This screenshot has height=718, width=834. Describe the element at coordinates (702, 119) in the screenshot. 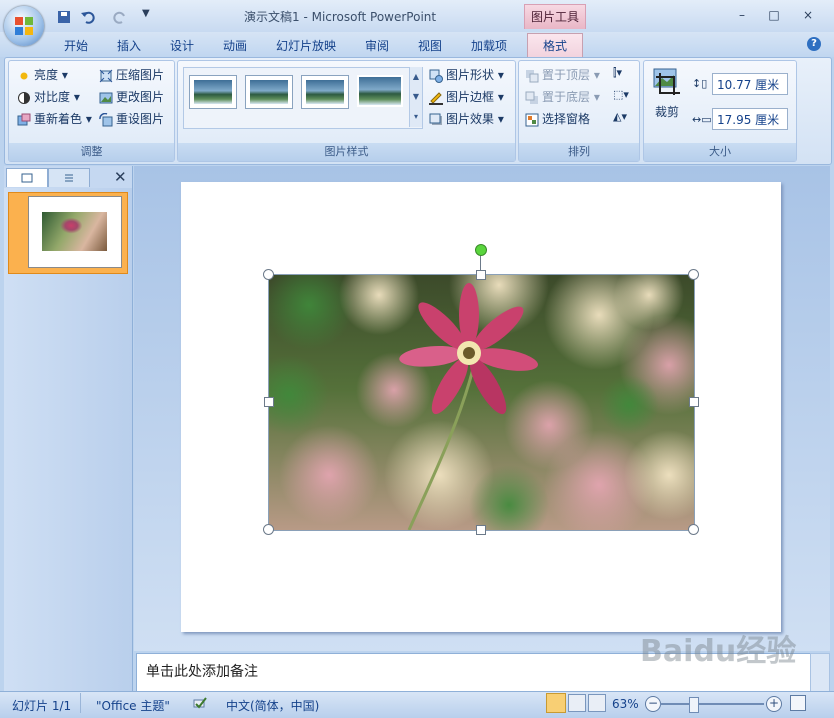

I see `width-icon: ↔▭` at that location.